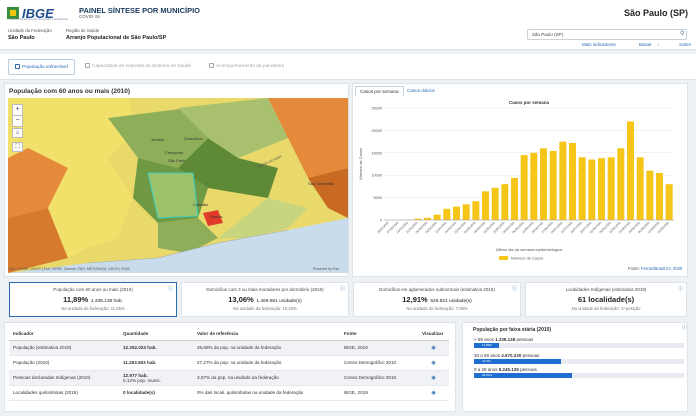 This screenshot has width=696, height=416. I want to click on app-subtitle: COVID-19, so click(89, 16).